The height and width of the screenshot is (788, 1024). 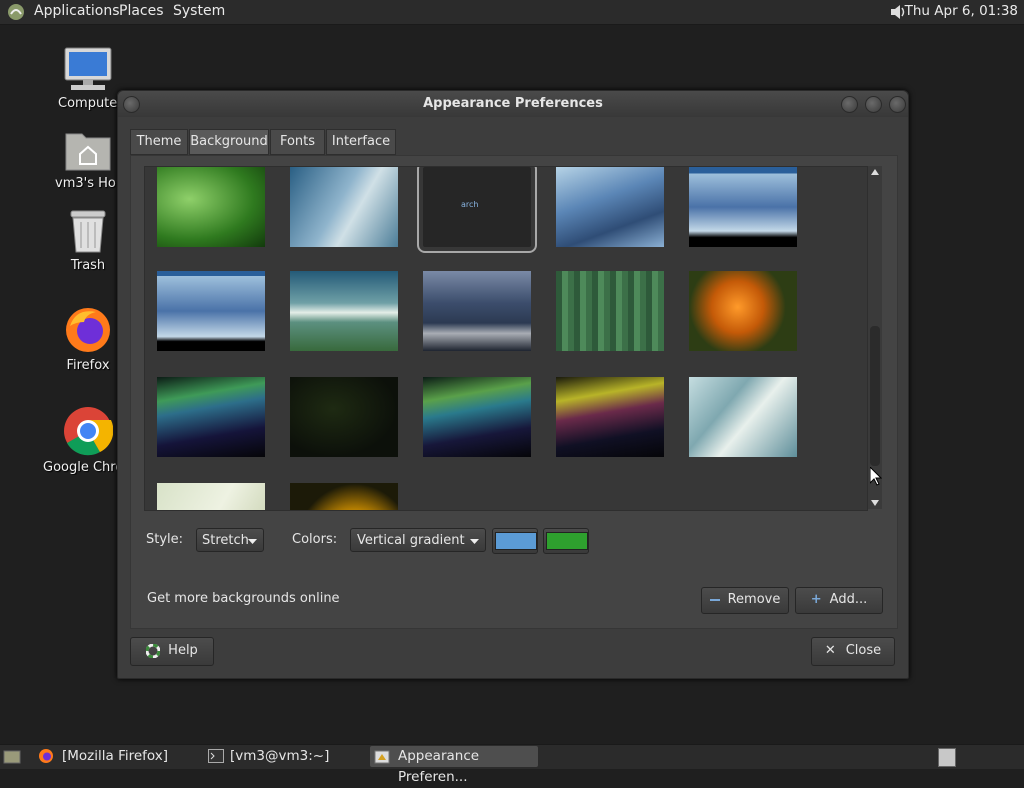 I want to click on primary-color-swatch, so click(x=516, y=541).